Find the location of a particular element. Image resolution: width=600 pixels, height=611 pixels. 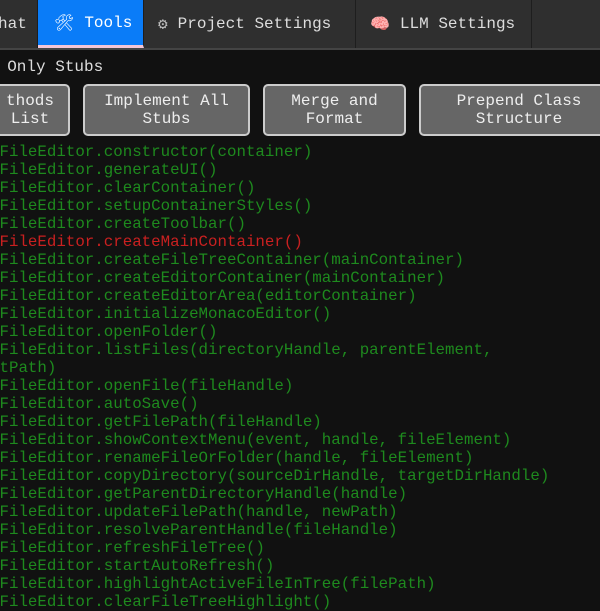

tab-tools: 🛠 Tools is located at coordinates (91, 24).